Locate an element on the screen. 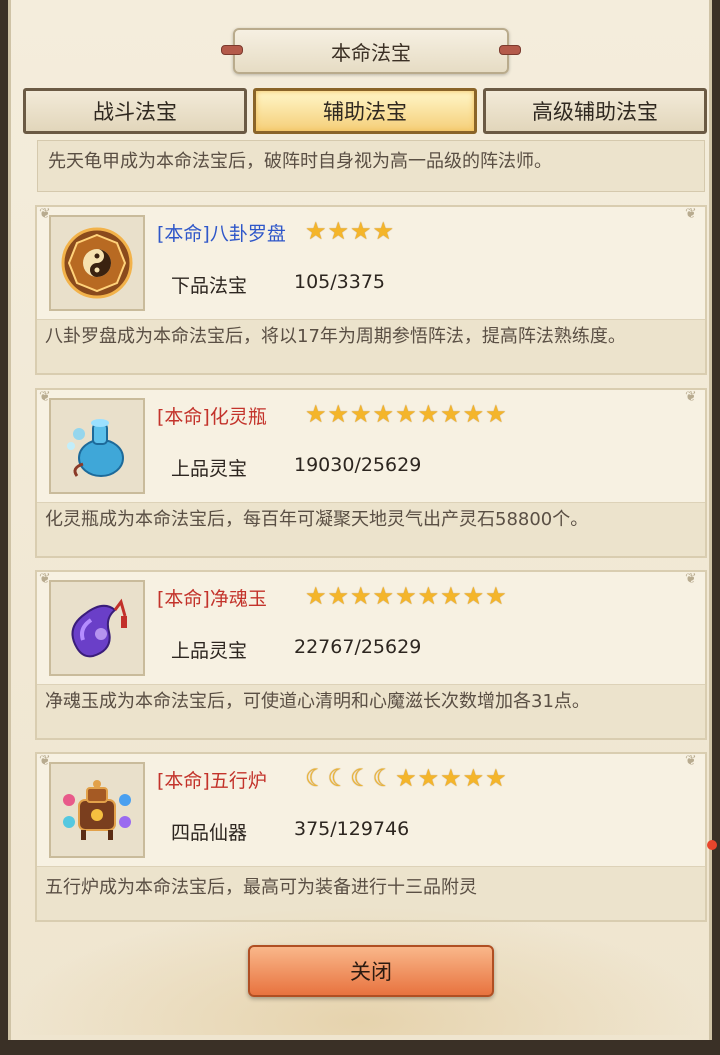 This screenshot has height=1055, width=720. treasure-description: 八卦罗盘成为本命法宝后，将以17年为周期参悟阵法，提高阵法熟练度。 is located at coordinates (371, 346).